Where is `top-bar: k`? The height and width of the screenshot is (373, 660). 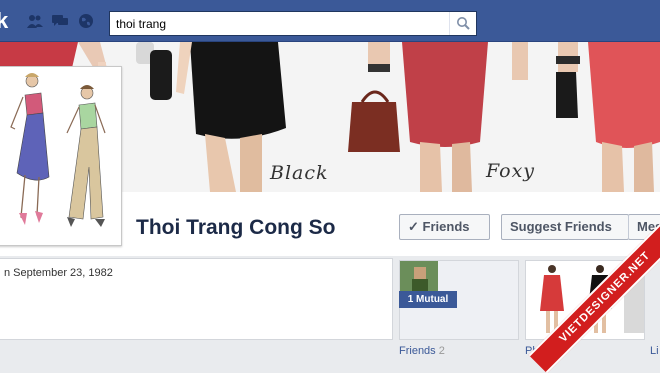
top-bar: k is located at coordinates (330, 21).